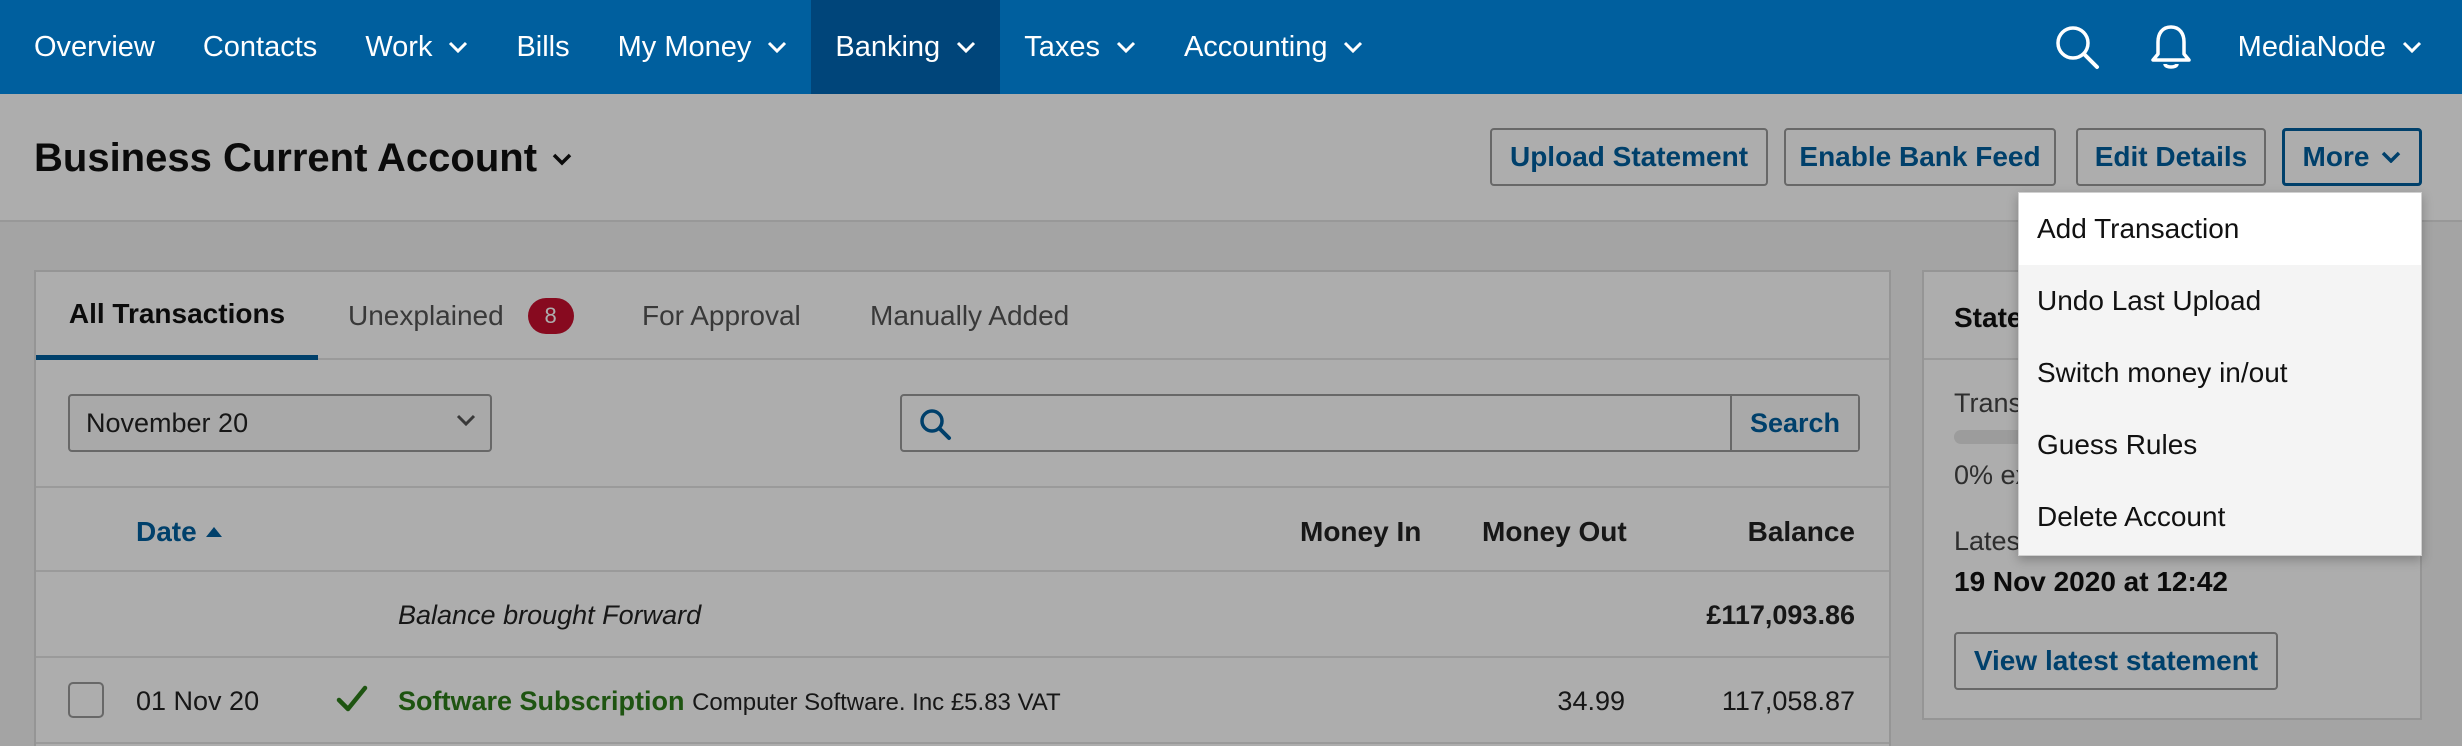  I want to click on nav-my-money: My Money, so click(703, 47).